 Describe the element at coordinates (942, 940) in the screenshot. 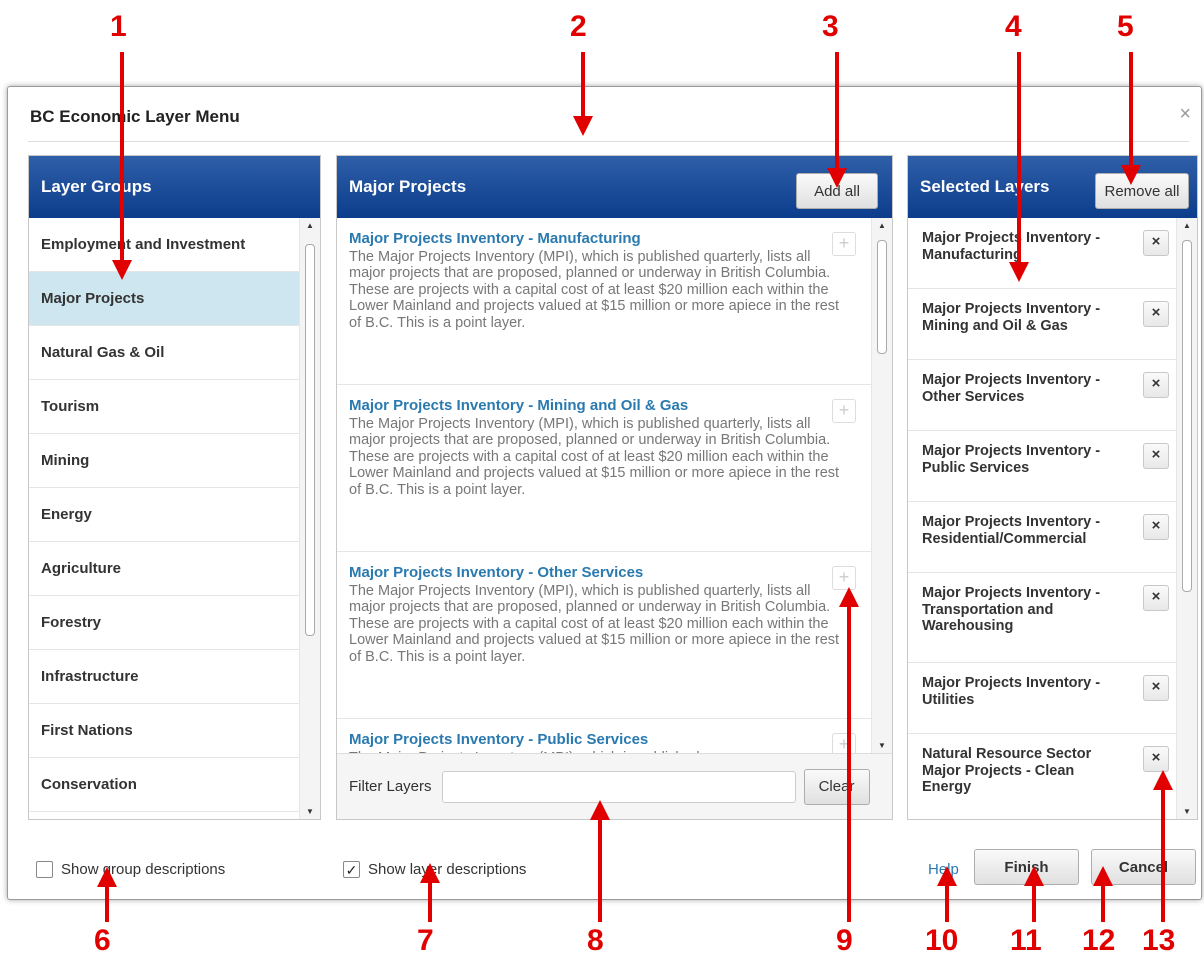

I see `annotation-label-10: 10` at that location.